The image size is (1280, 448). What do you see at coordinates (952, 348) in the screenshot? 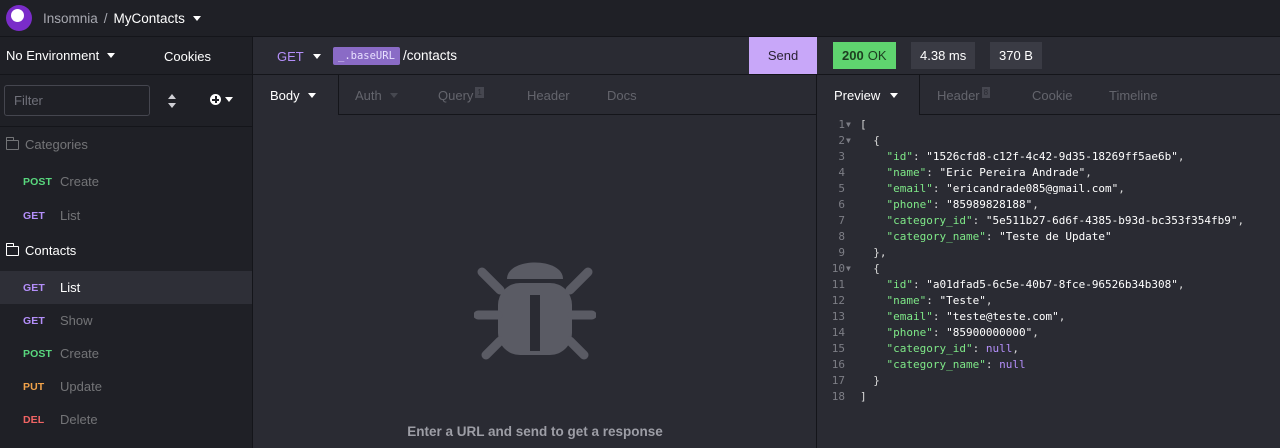
I see `code-text: "category_id": null,` at bounding box center [952, 348].